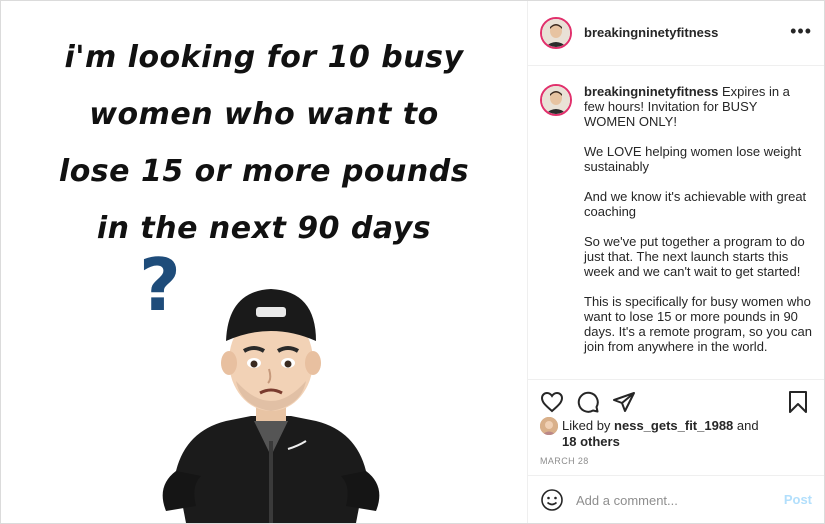  Describe the element at coordinates (552, 402) in the screenshot. I see `heart-icon` at that location.